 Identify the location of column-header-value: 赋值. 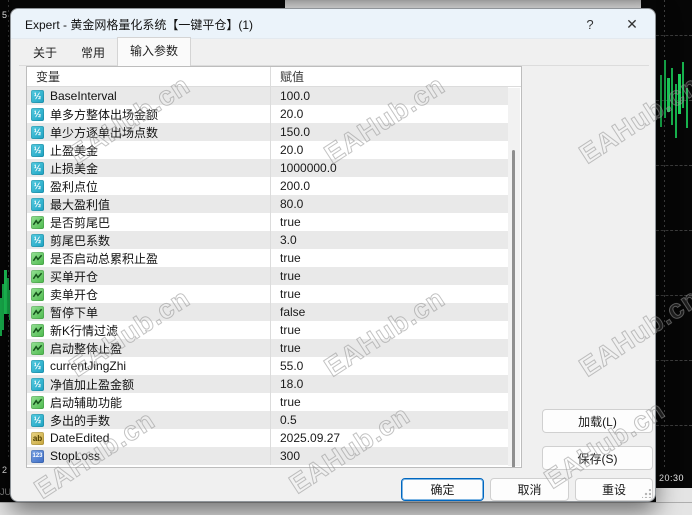
(395, 76).